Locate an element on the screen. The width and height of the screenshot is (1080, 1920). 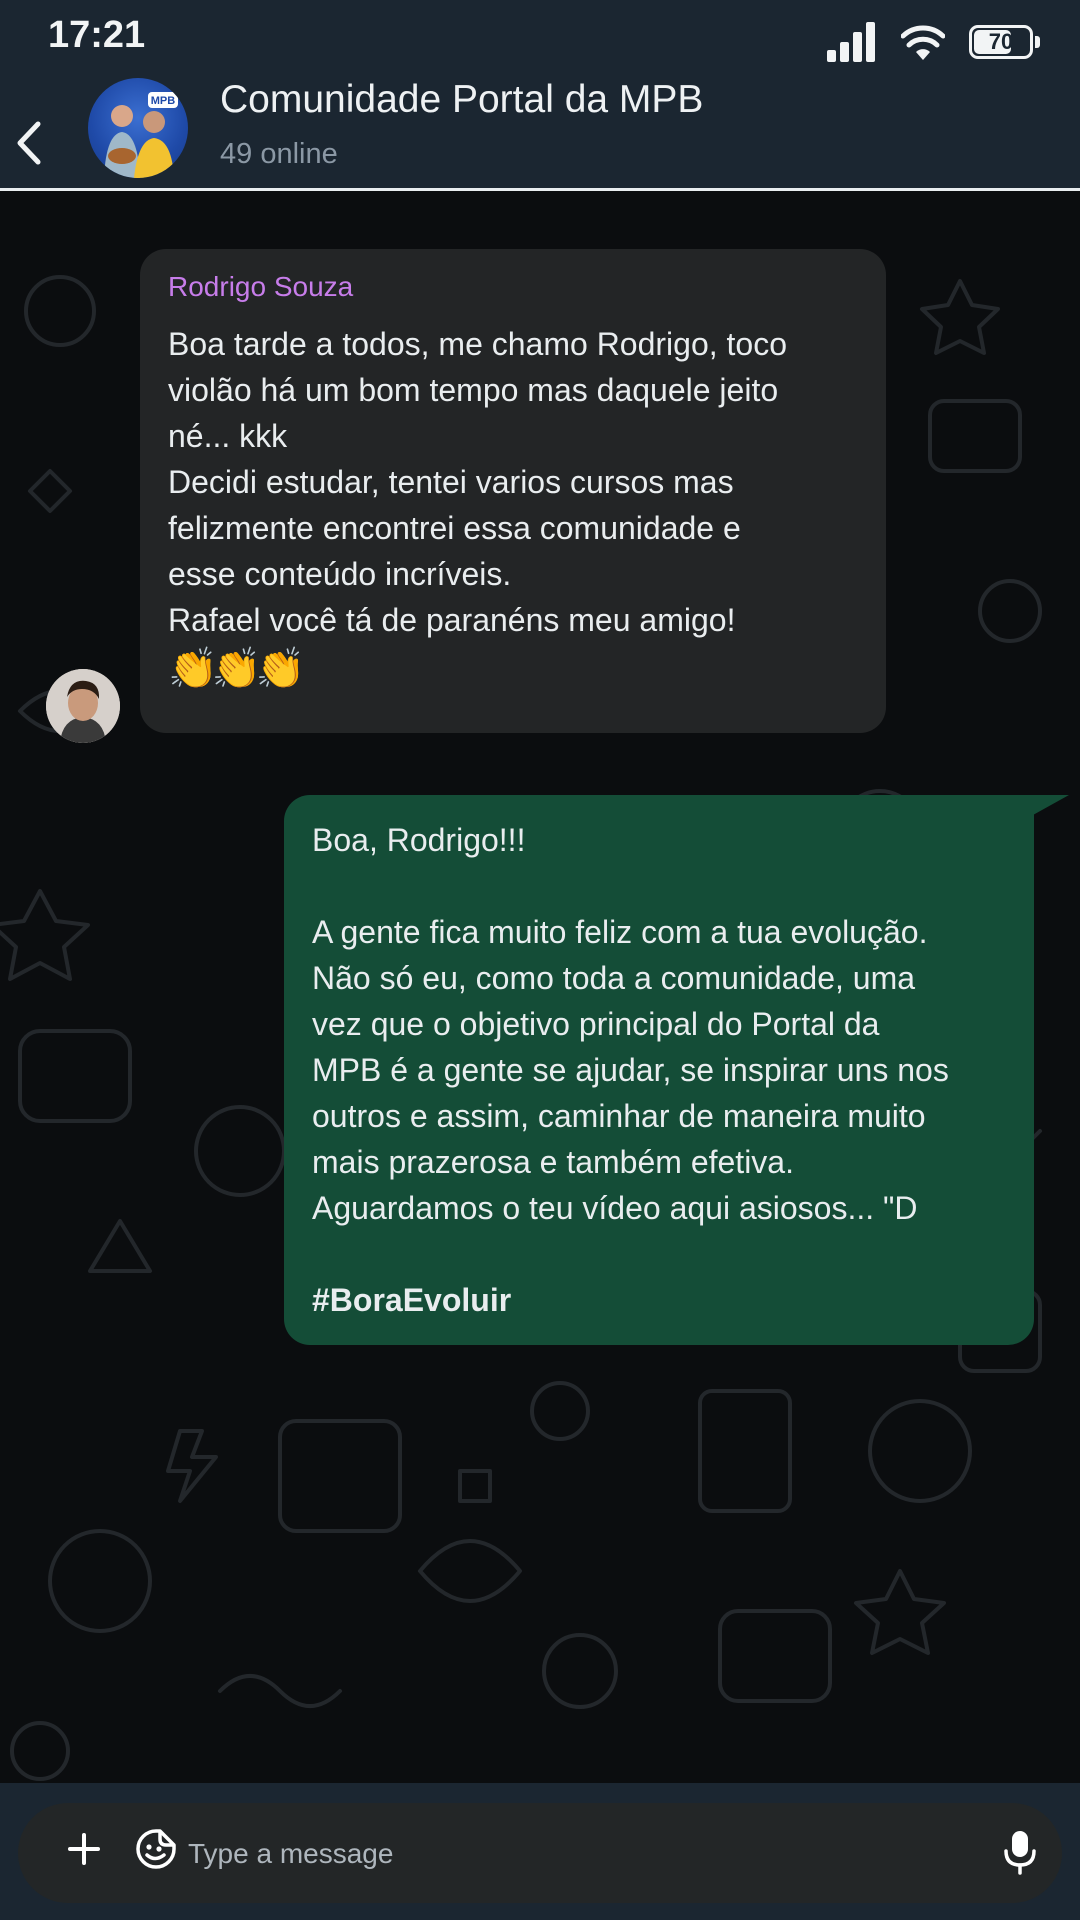
sender-avatar is located at coordinates (83, 706).